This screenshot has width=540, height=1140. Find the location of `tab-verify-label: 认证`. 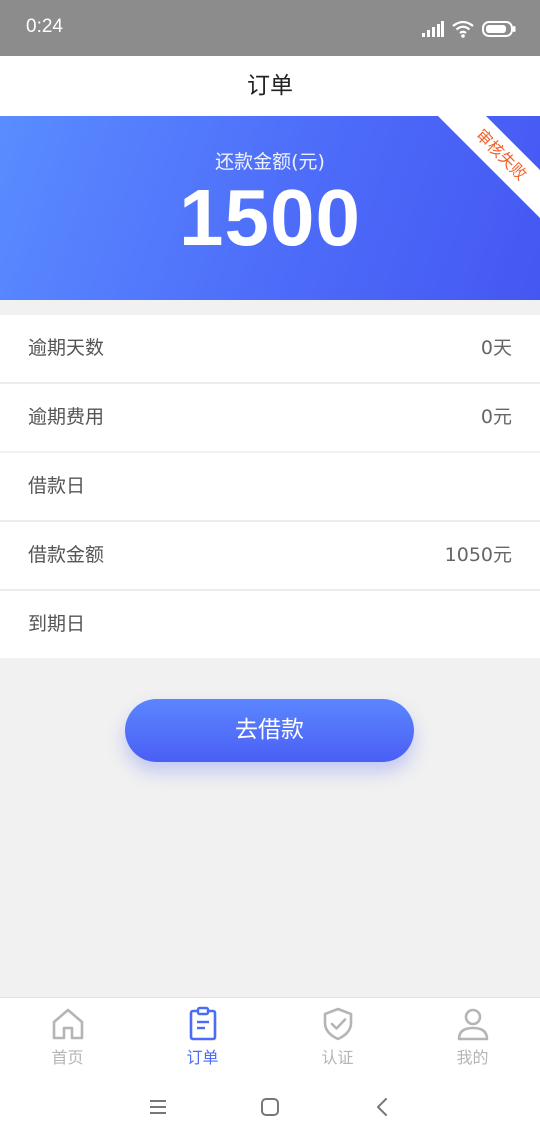

tab-verify-label: 认证 is located at coordinates (337, 1057).